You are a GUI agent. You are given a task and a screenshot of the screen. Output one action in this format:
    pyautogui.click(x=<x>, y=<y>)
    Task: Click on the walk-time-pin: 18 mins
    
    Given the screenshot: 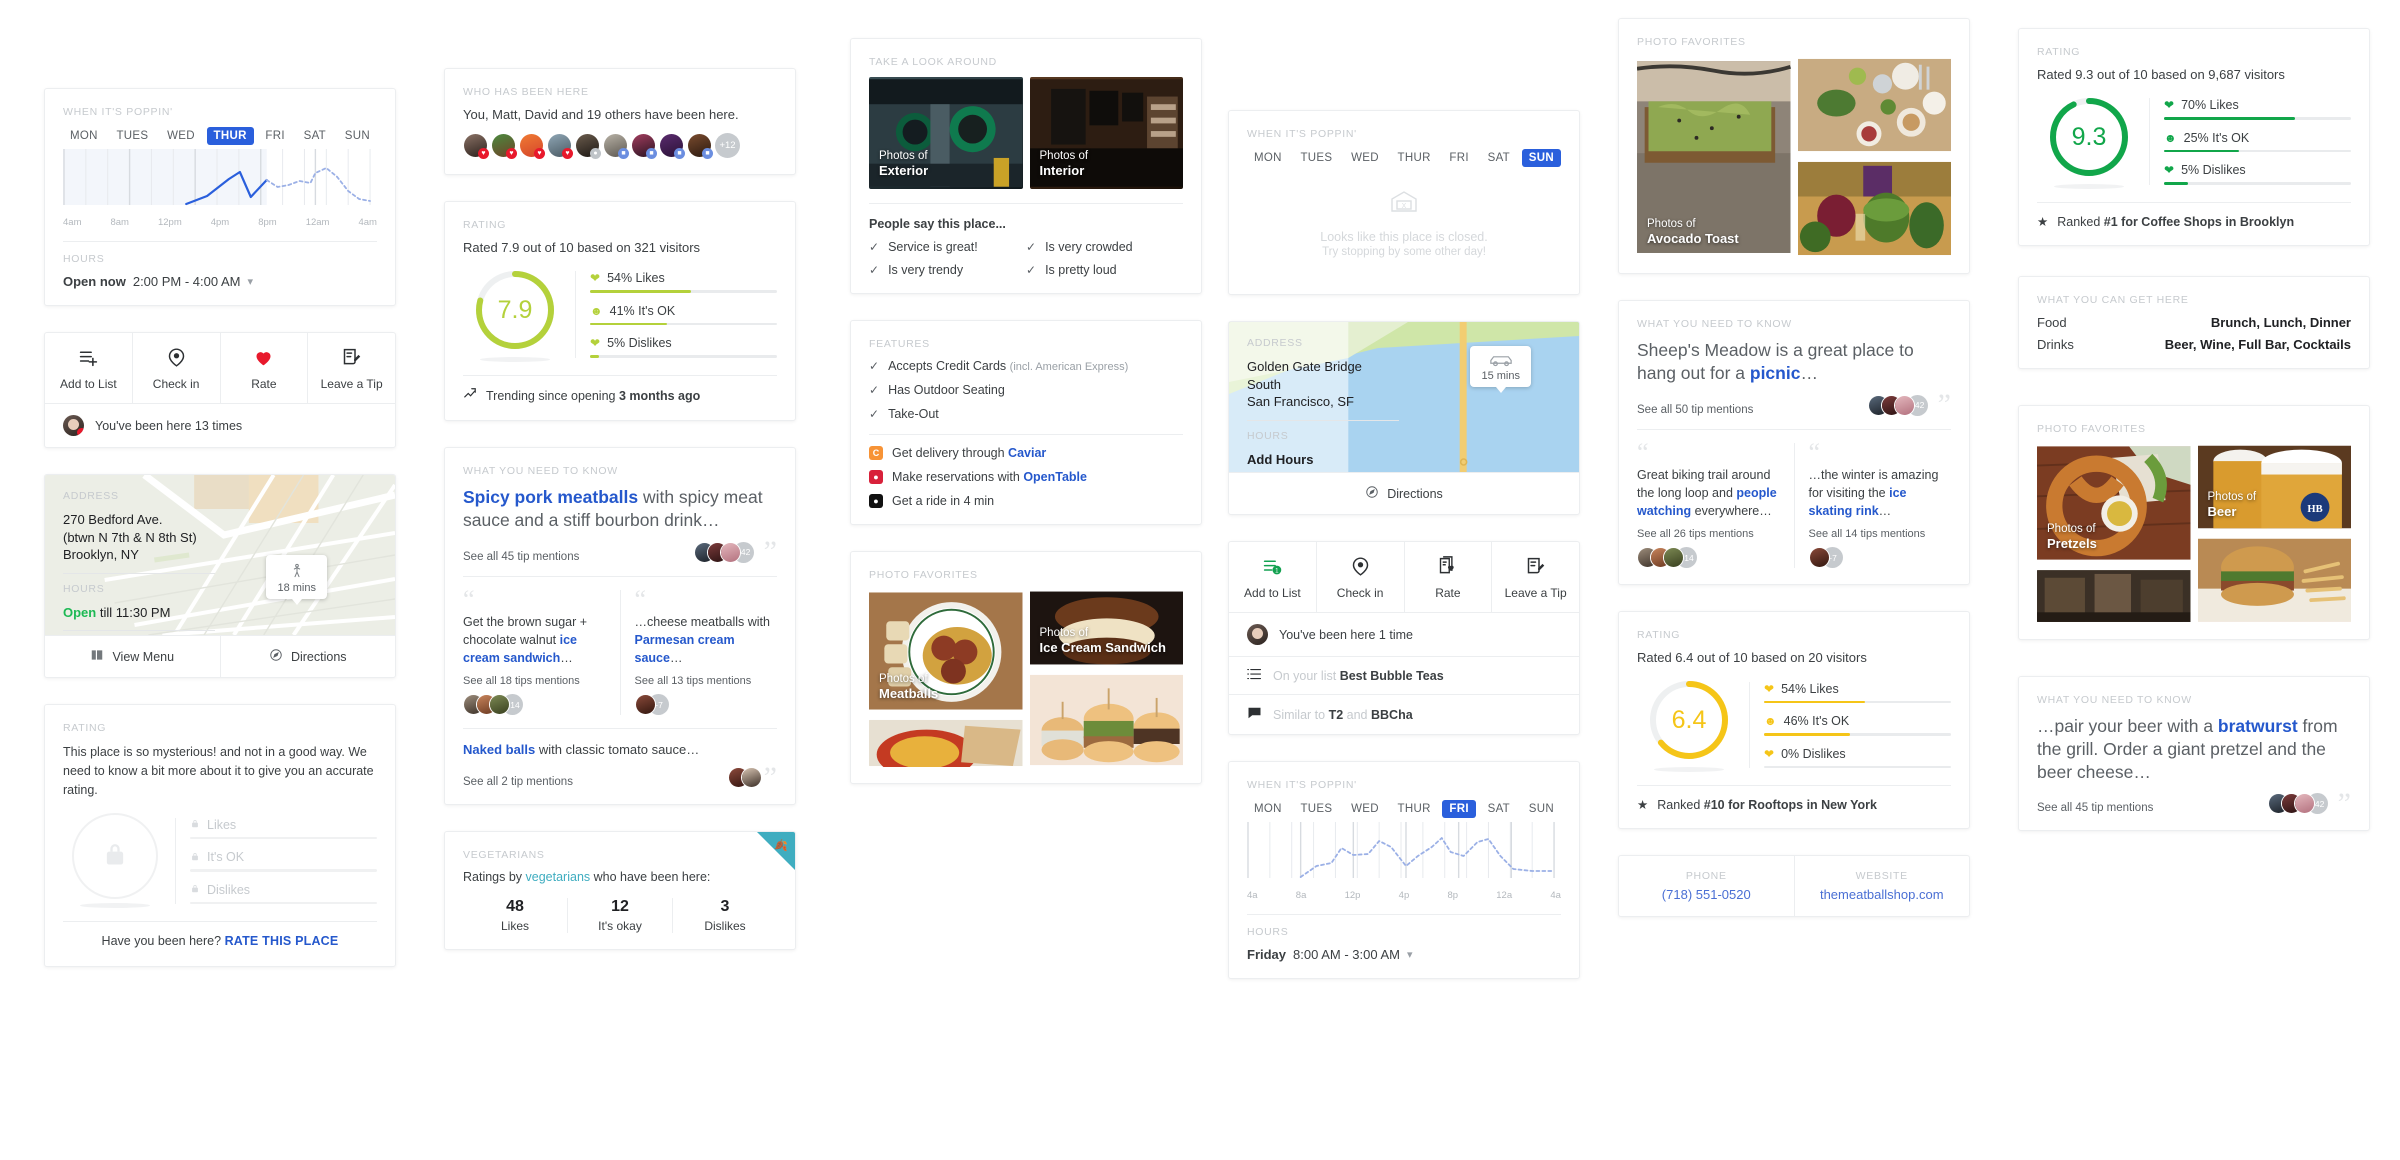 What is the action you would take?
    pyautogui.click(x=296, y=580)
    